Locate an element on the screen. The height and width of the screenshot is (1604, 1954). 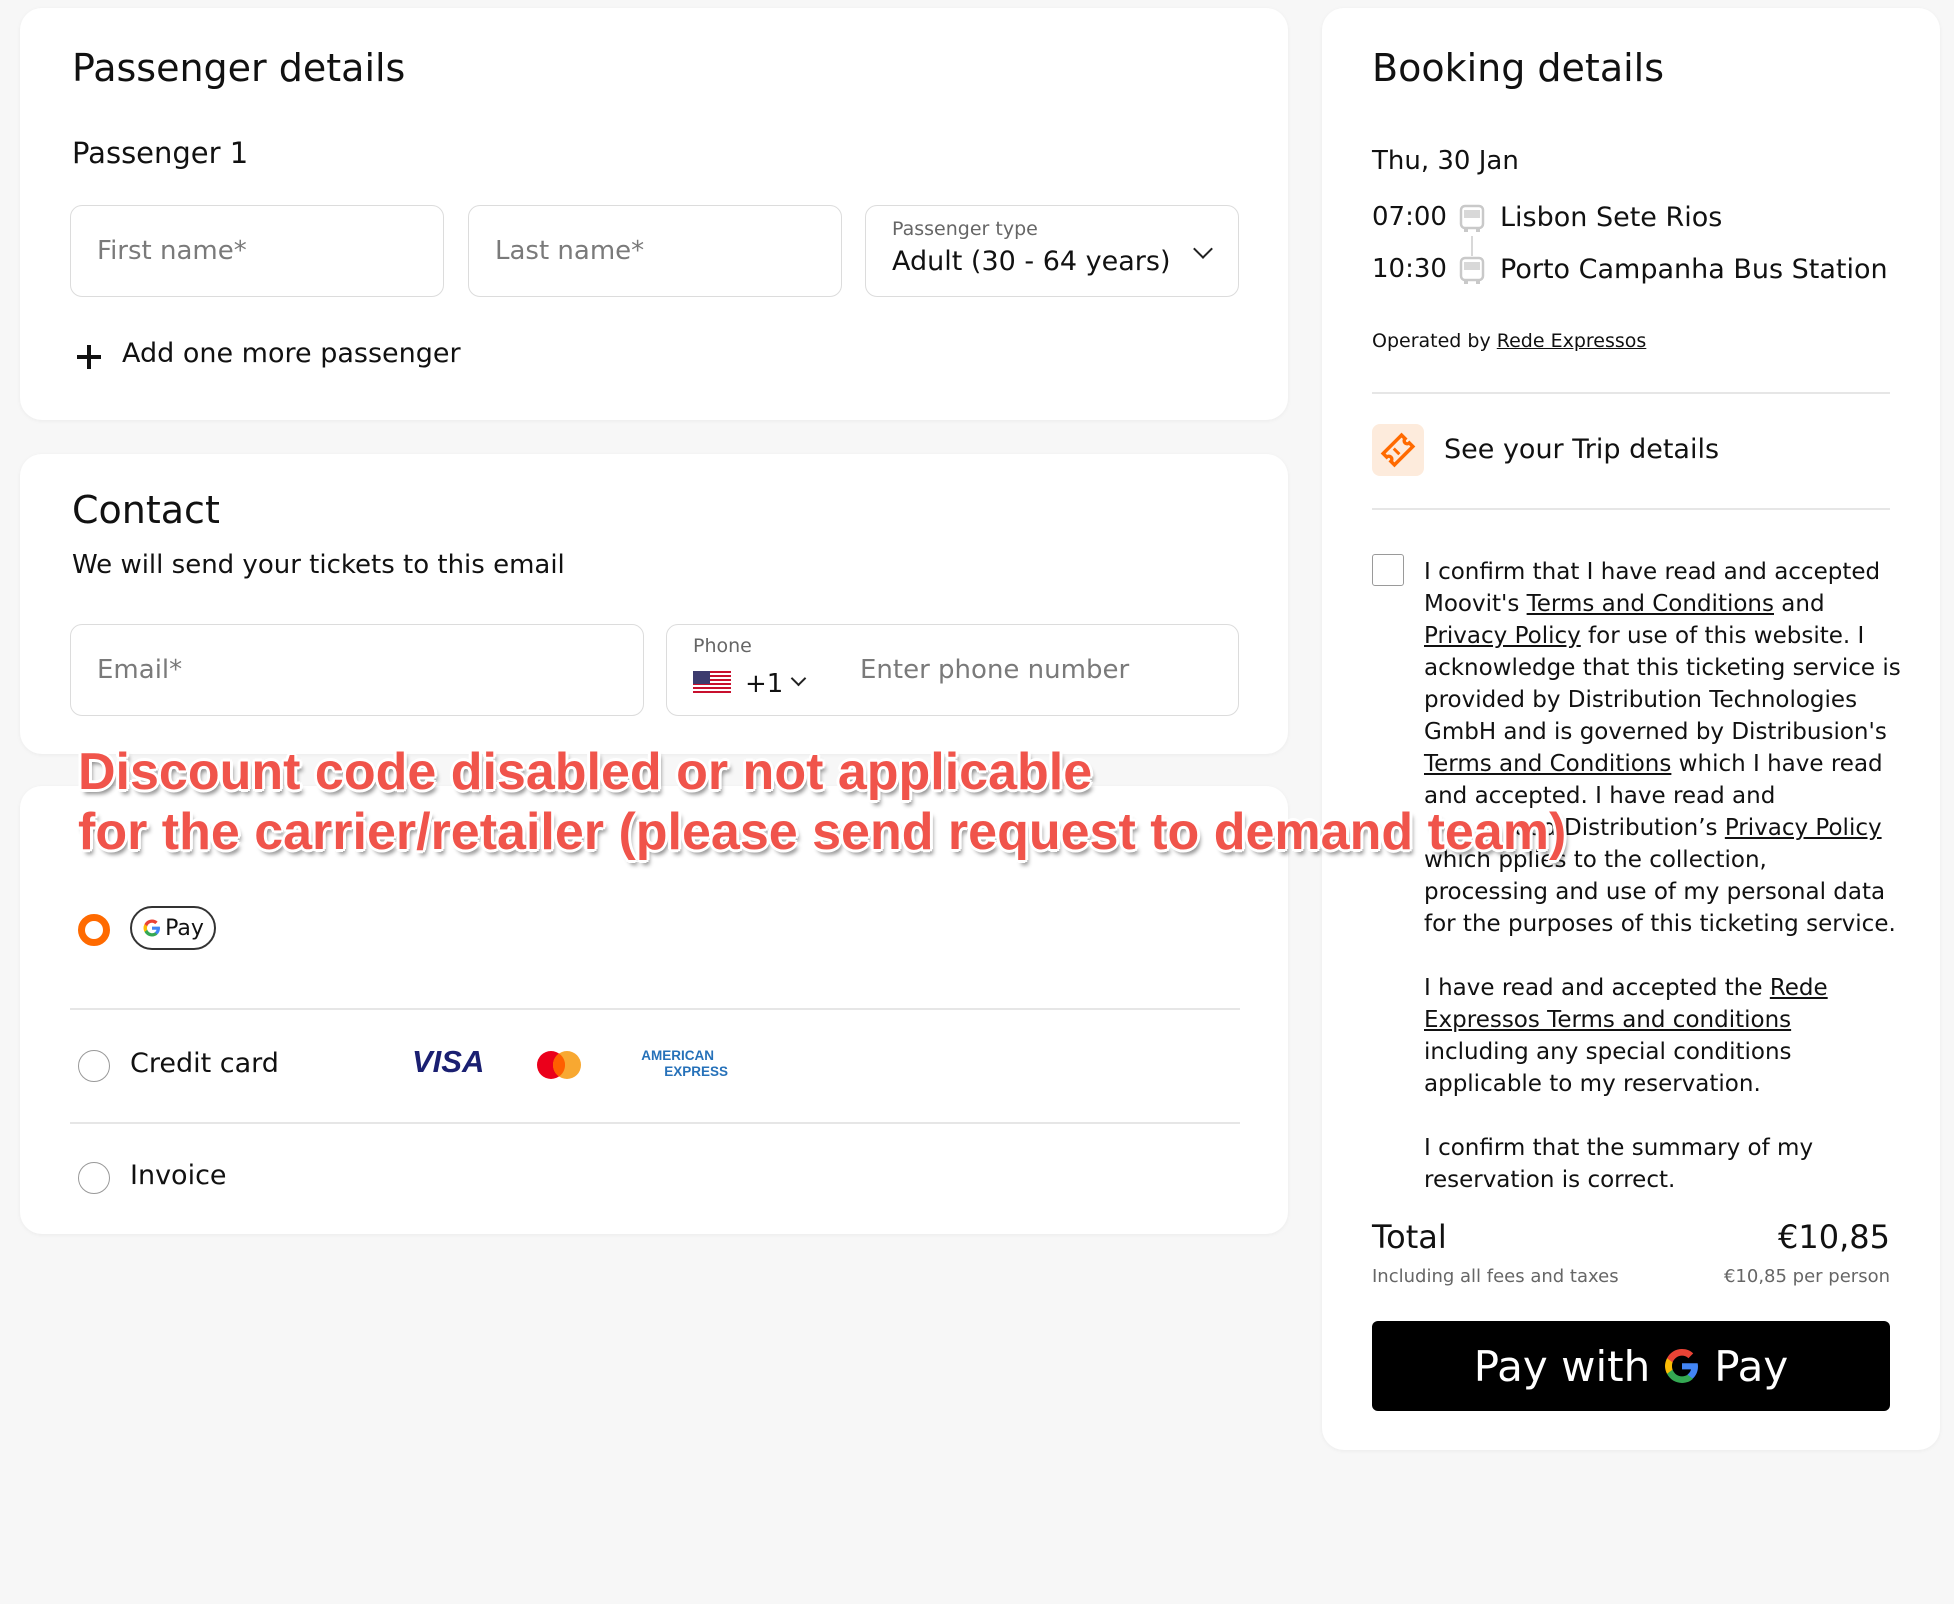
terms-line: processing and use of my personal data is located at coordinates (1655, 892).